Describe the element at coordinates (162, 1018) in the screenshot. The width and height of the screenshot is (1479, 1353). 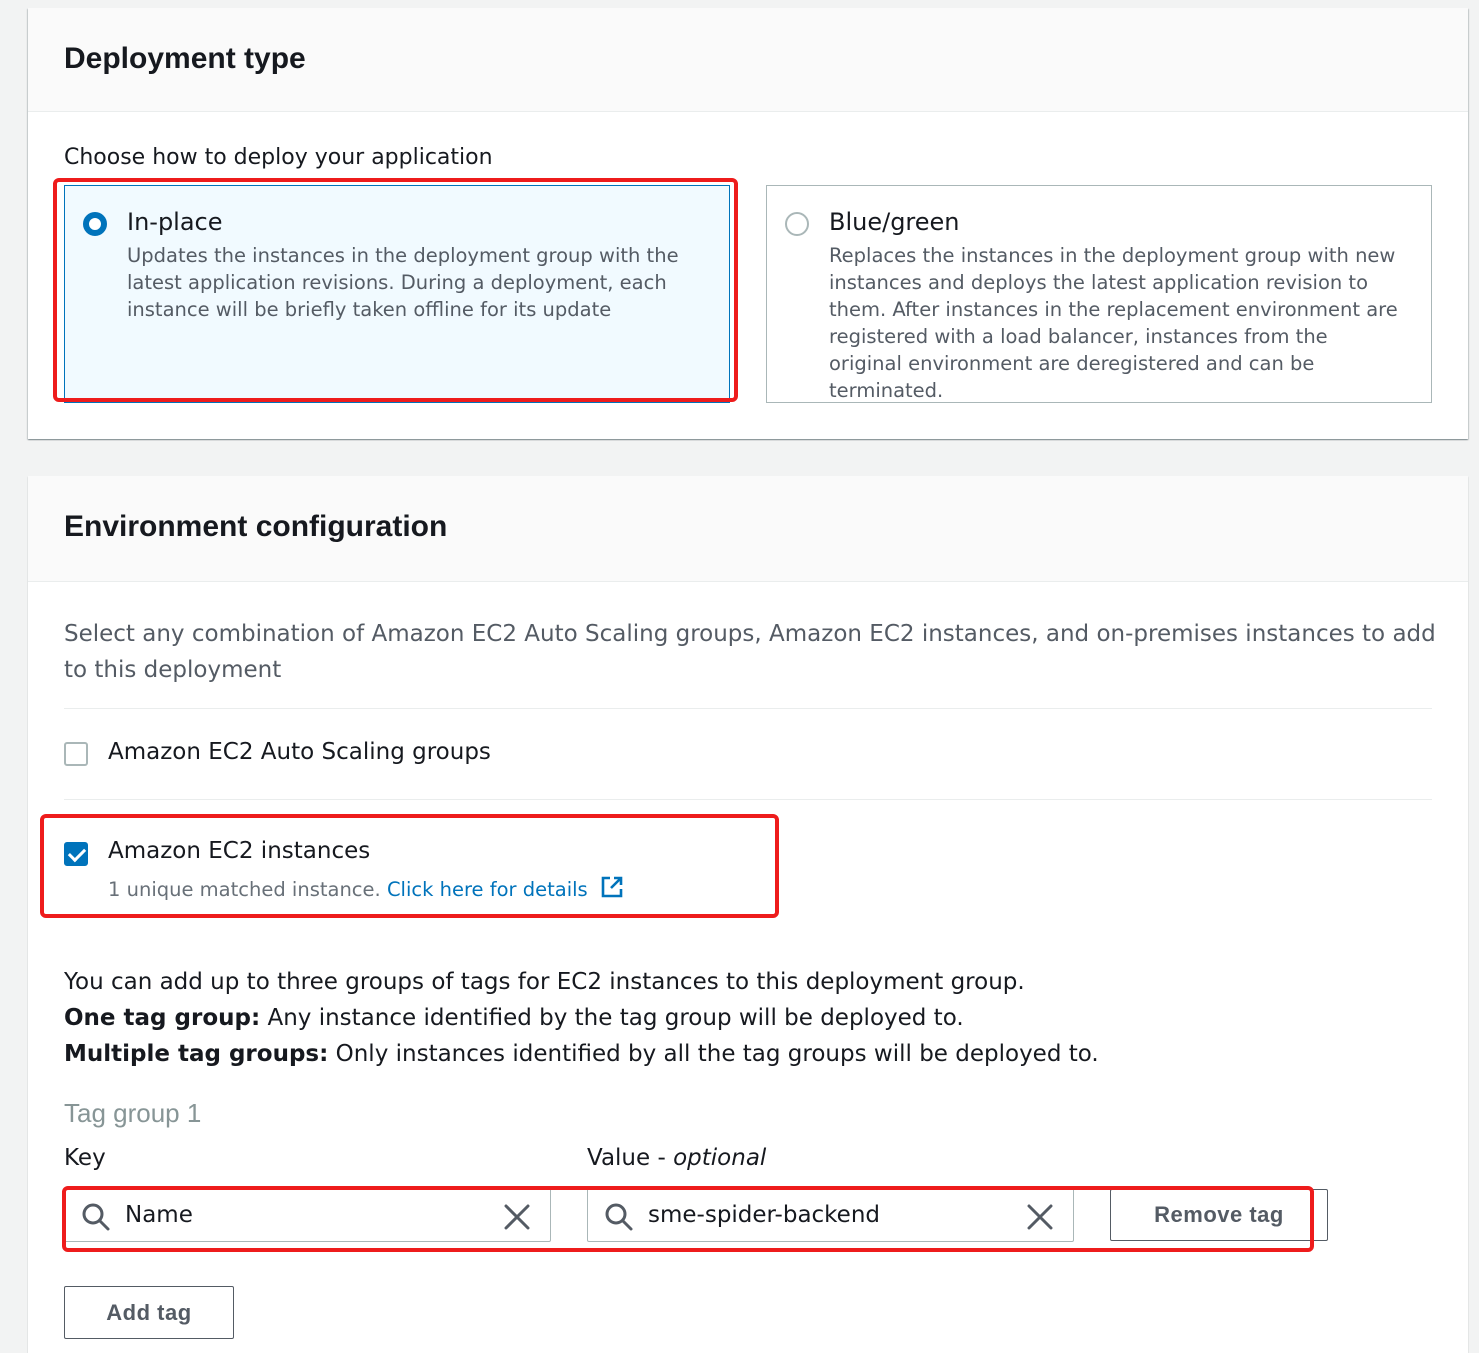
I see `one-tag-bold: One tag group:` at that location.